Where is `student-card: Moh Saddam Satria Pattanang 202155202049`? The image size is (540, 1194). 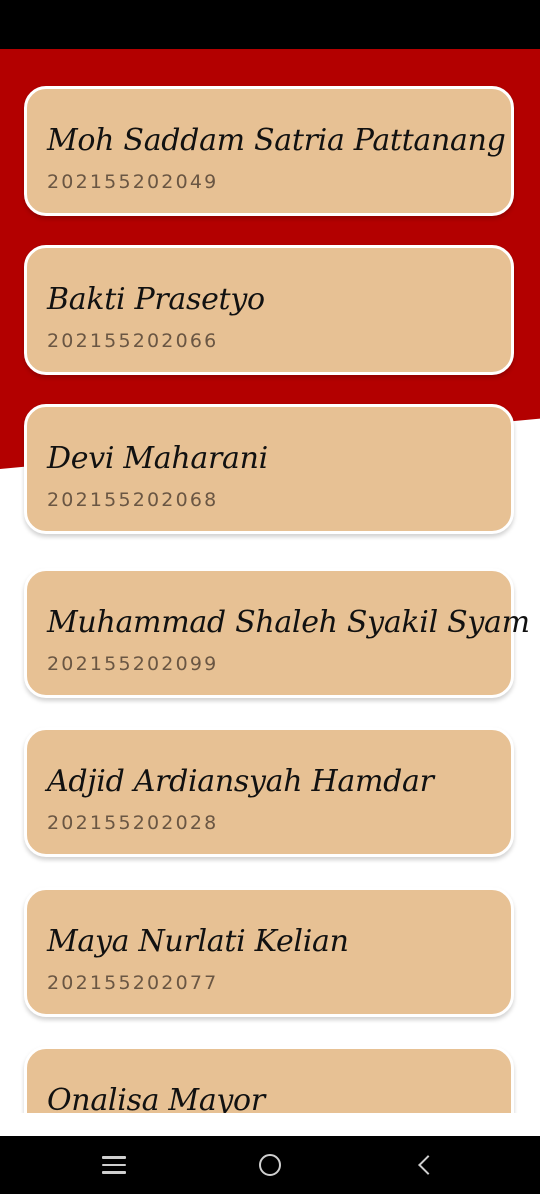
student-card: Moh Saddam Satria Pattanang 202155202049 is located at coordinates (269, 151).